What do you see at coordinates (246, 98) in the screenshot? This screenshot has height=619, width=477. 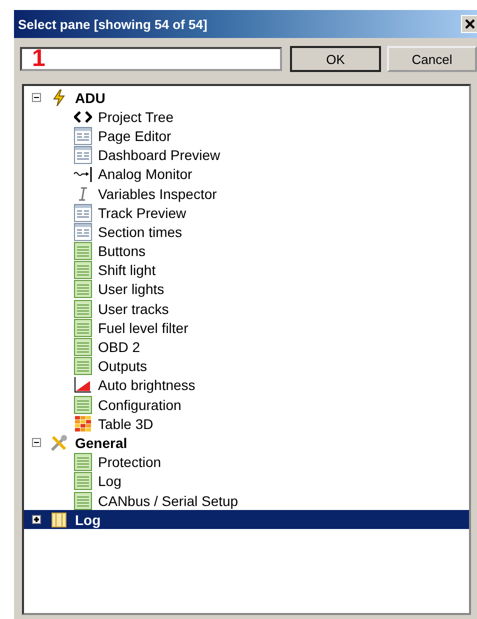 I see `tree-group-row: ADU` at bounding box center [246, 98].